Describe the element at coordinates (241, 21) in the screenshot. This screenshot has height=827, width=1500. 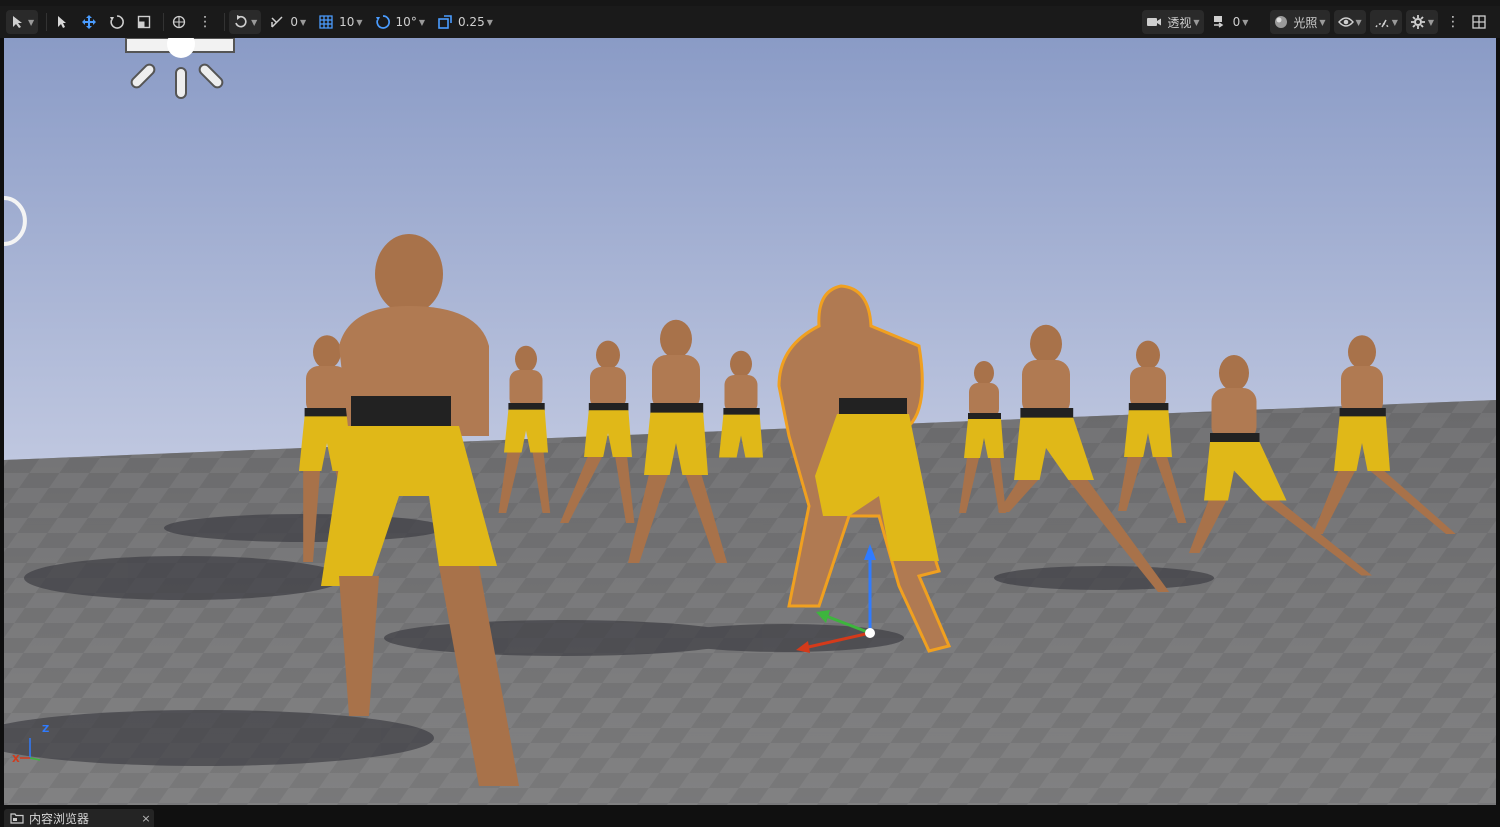
I see `surface-snap-icon` at that location.